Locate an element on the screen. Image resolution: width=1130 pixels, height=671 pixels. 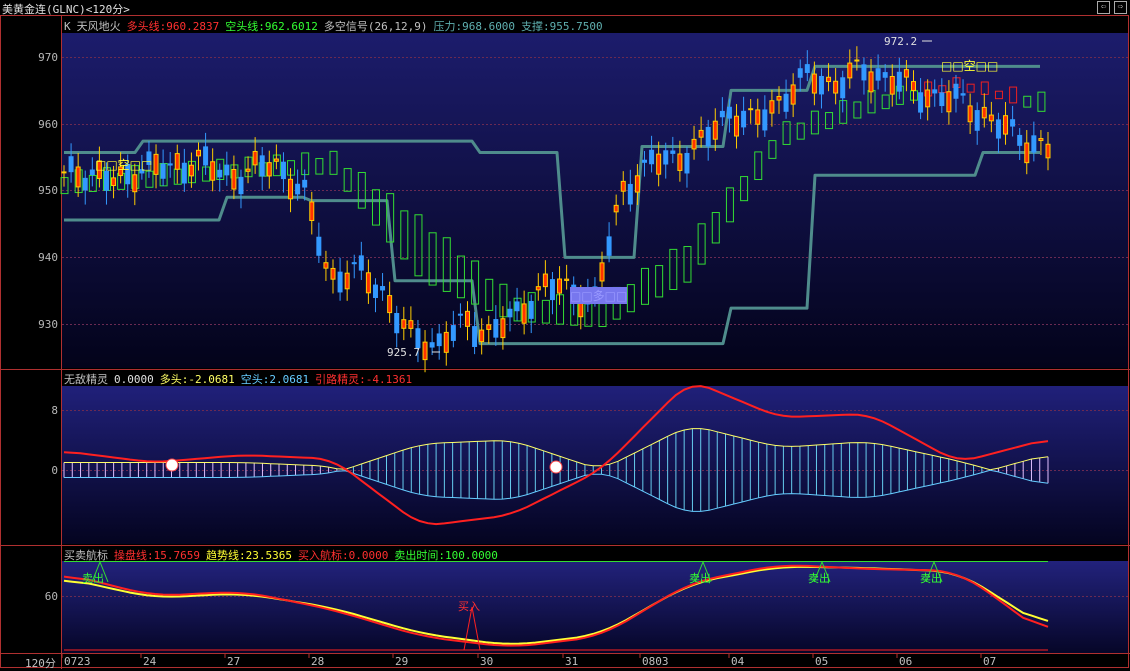
pressure-value: 压力:968.6000 is located at coordinates (474, 26).